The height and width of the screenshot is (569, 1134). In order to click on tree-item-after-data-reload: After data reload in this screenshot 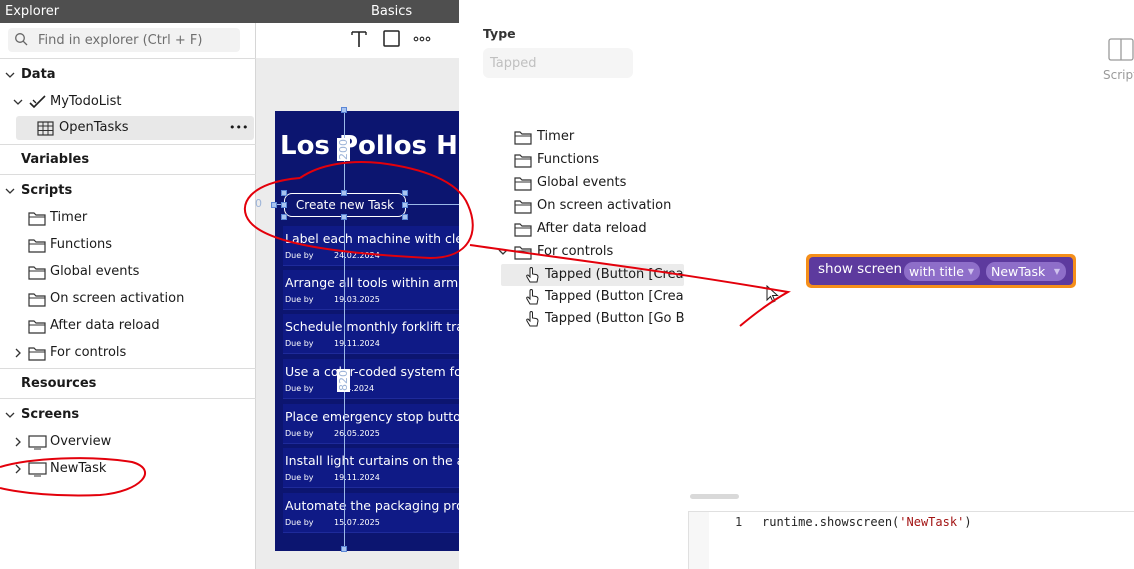, I will do `click(128, 326)`.